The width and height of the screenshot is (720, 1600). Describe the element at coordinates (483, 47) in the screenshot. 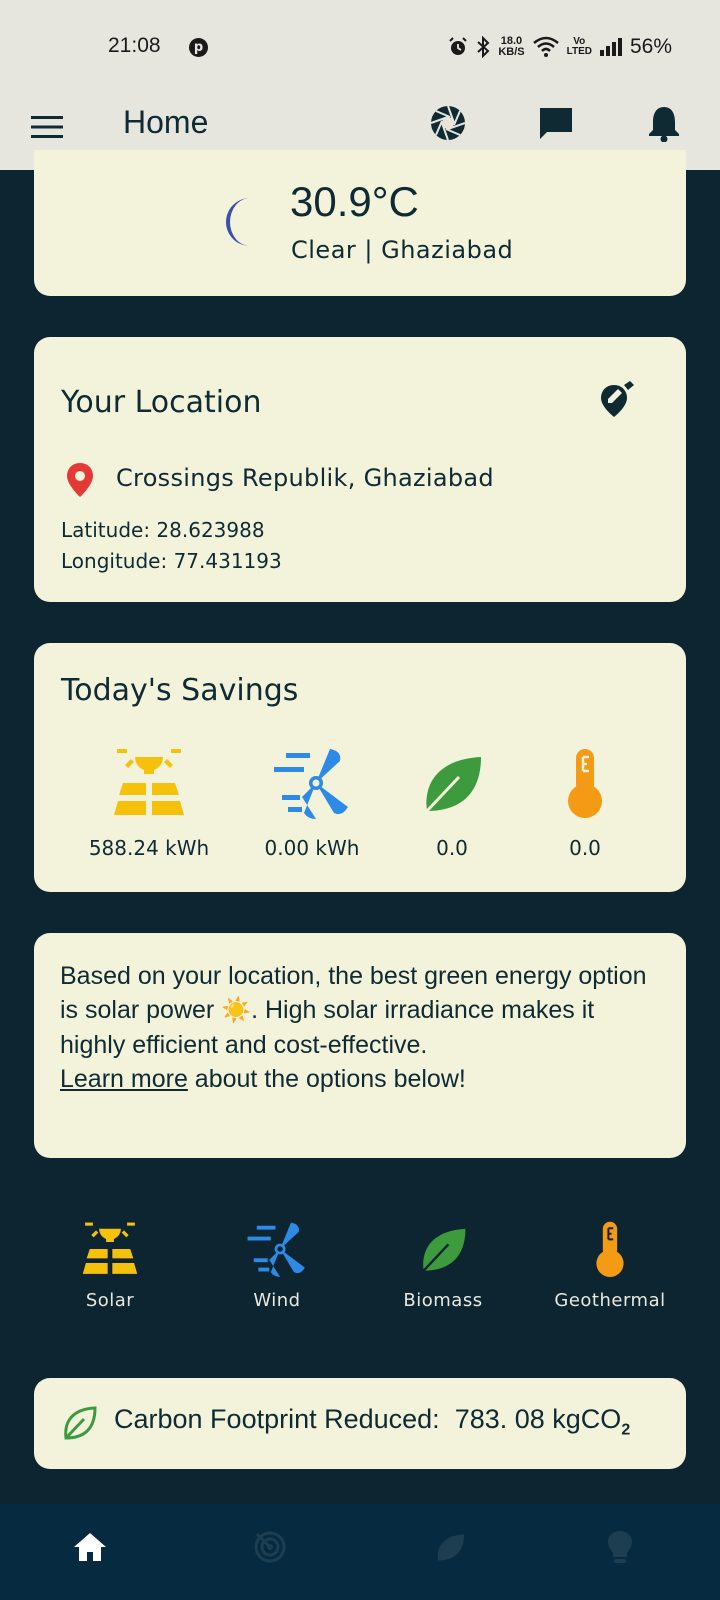

I see `bluetooth-icon` at that location.